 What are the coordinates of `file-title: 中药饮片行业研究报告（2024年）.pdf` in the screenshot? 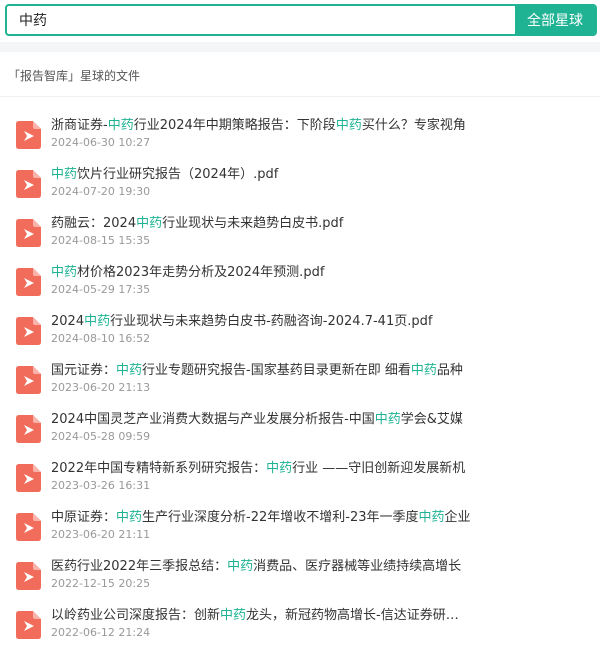 It's located at (261, 175).